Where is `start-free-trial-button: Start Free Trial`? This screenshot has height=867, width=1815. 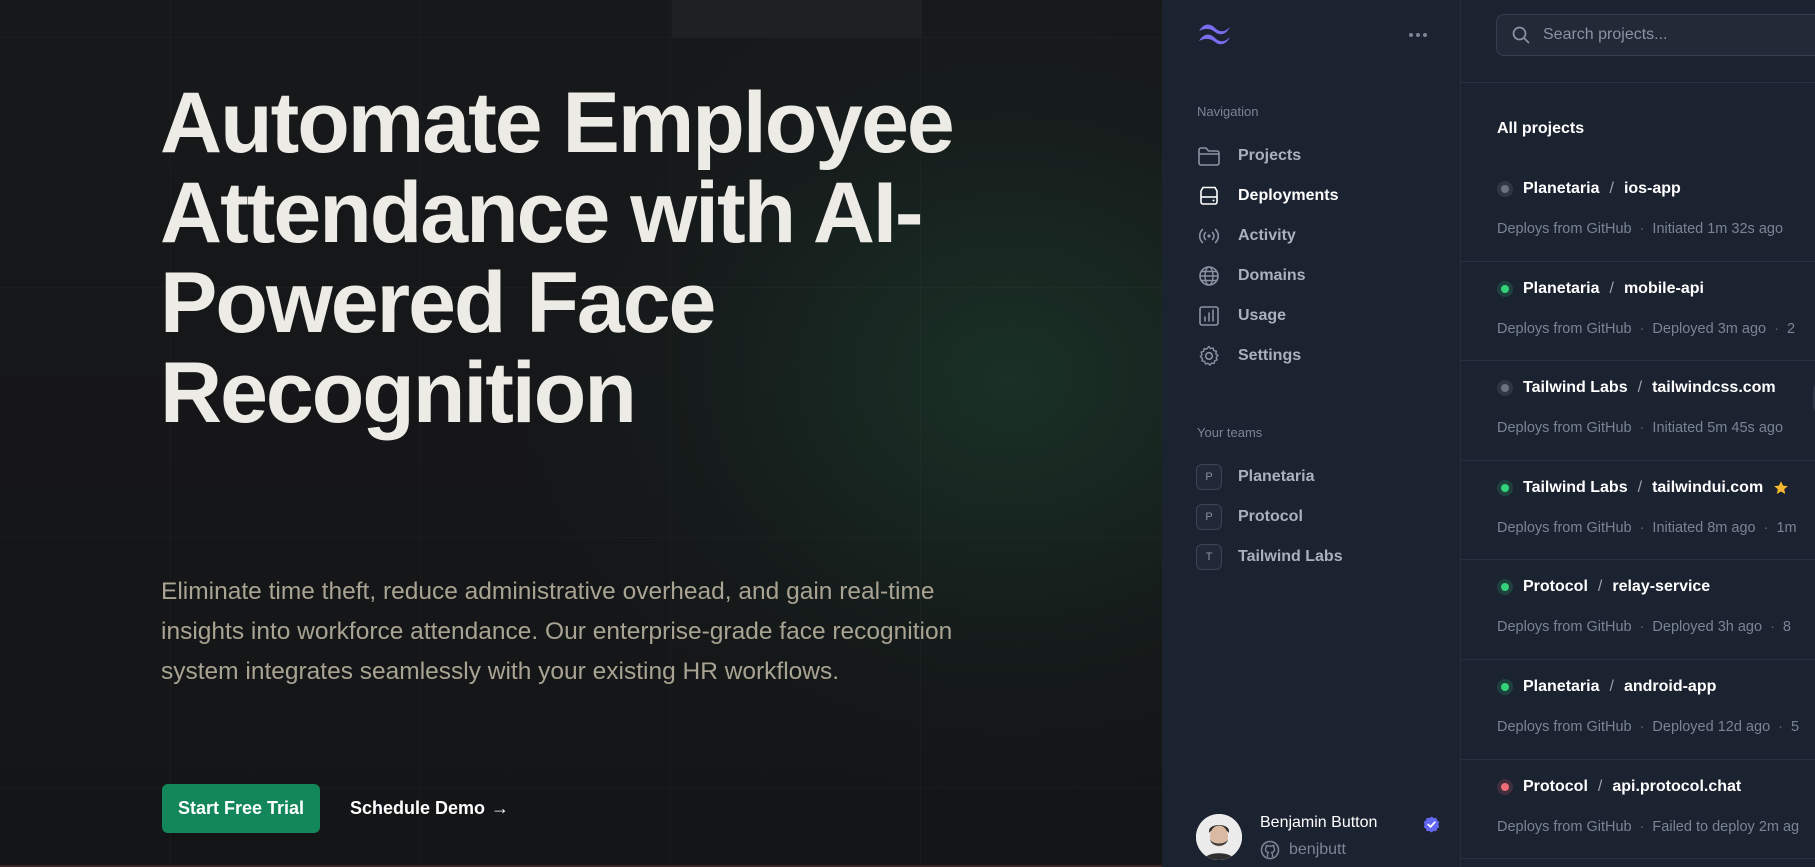
start-free-trial-button: Start Free Trial is located at coordinates (241, 808).